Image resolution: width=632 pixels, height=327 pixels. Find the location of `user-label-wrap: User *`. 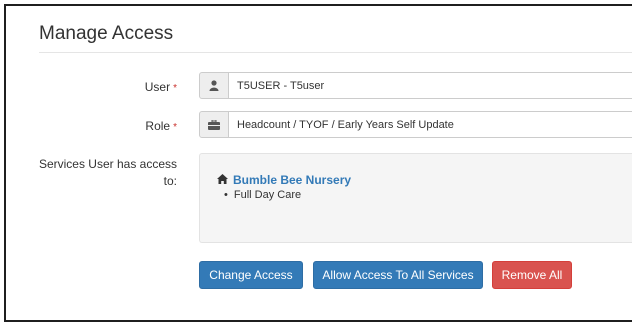

user-label-wrap: User * is located at coordinates (131, 87).